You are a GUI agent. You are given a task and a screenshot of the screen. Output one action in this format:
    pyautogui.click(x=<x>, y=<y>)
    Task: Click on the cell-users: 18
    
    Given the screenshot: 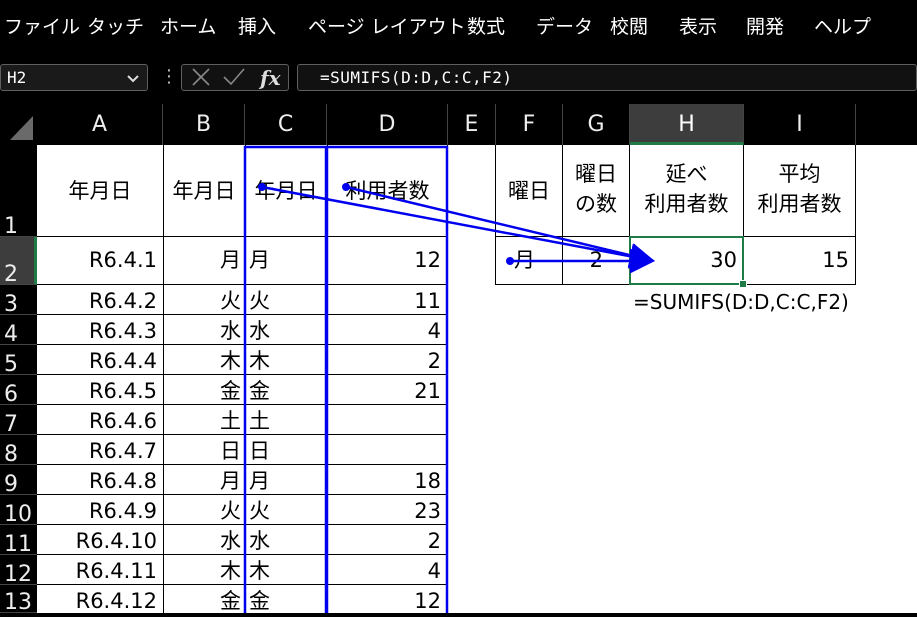 What is the action you would take?
    pyautogui.click(x=387, y=479)
    